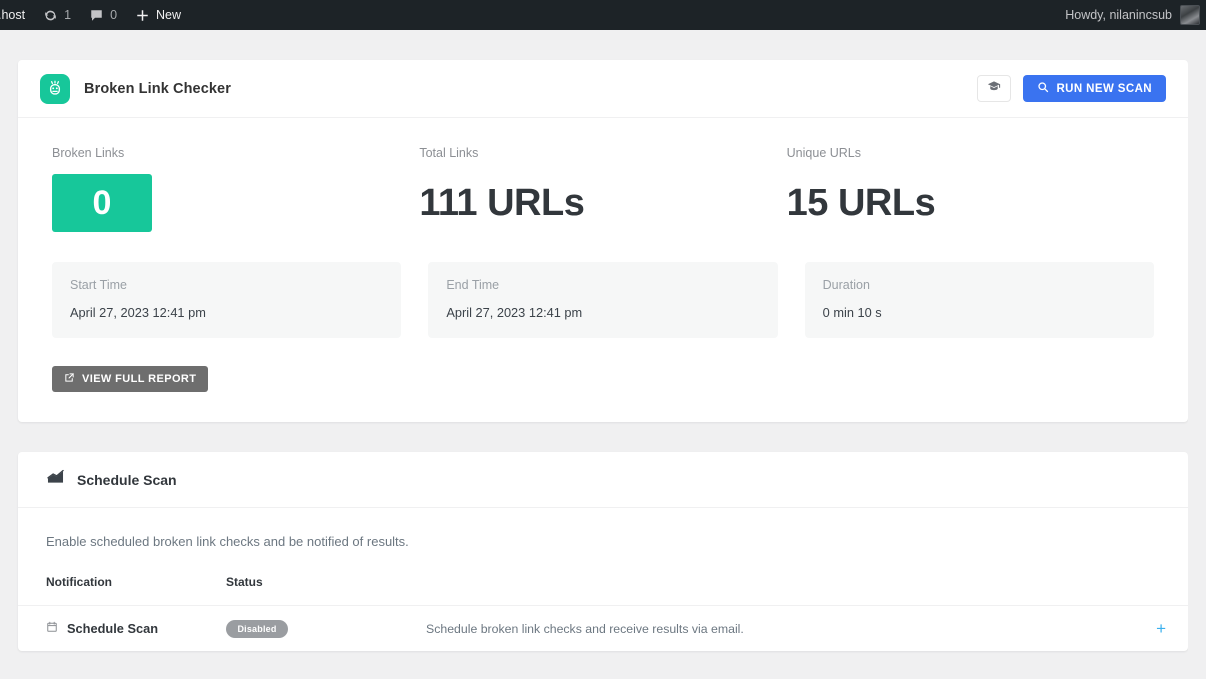  Describe the element at coordinates (449, 153) in the screenshot. I see `stat-label: Total Links` at that location.